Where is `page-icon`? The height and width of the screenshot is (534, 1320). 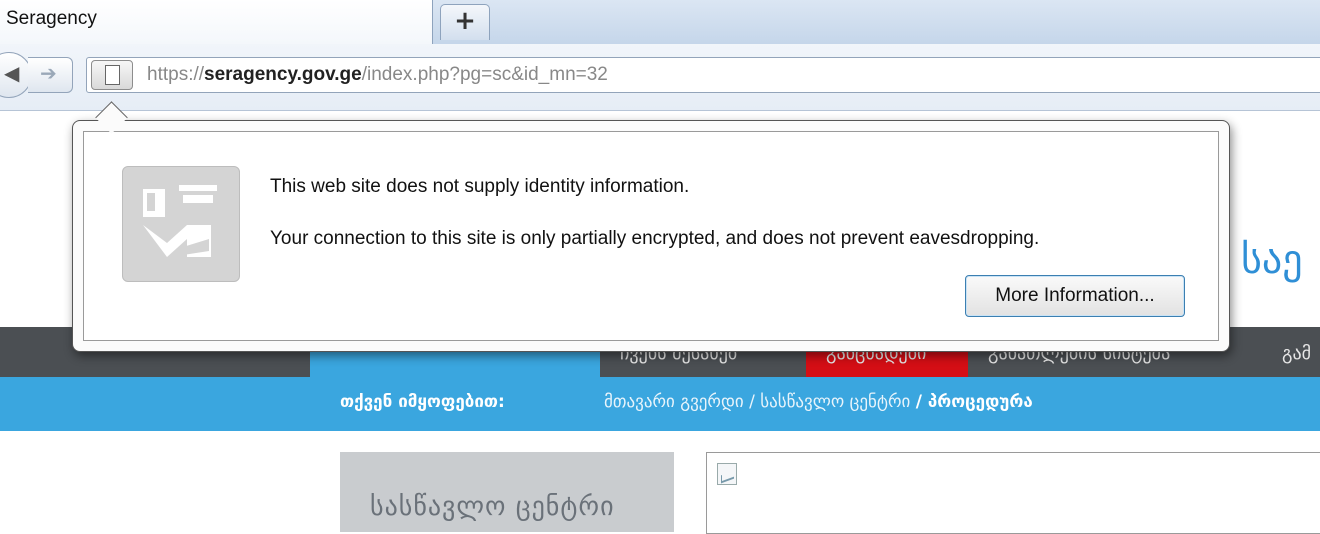 page-icon is located at coordinates (112, 75).